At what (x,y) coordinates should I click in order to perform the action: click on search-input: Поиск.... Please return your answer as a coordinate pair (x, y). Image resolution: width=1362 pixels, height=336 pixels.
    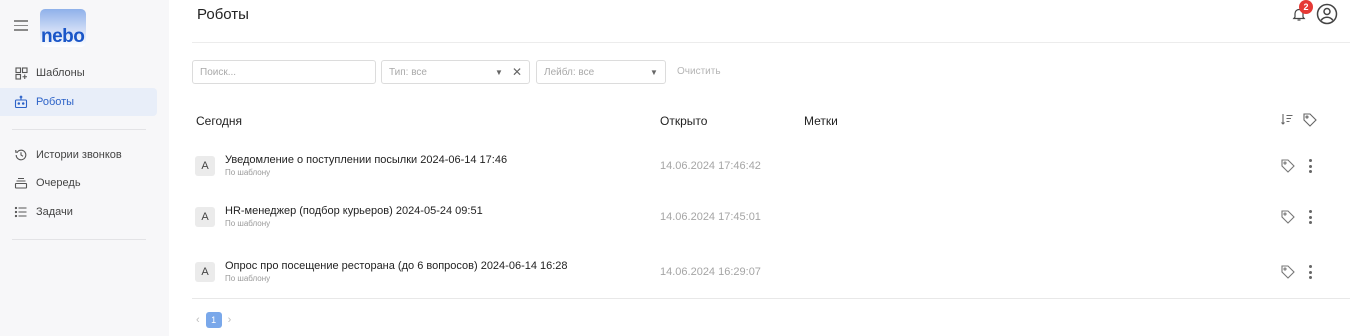
    Looking at the image, I should click on (284, 72).